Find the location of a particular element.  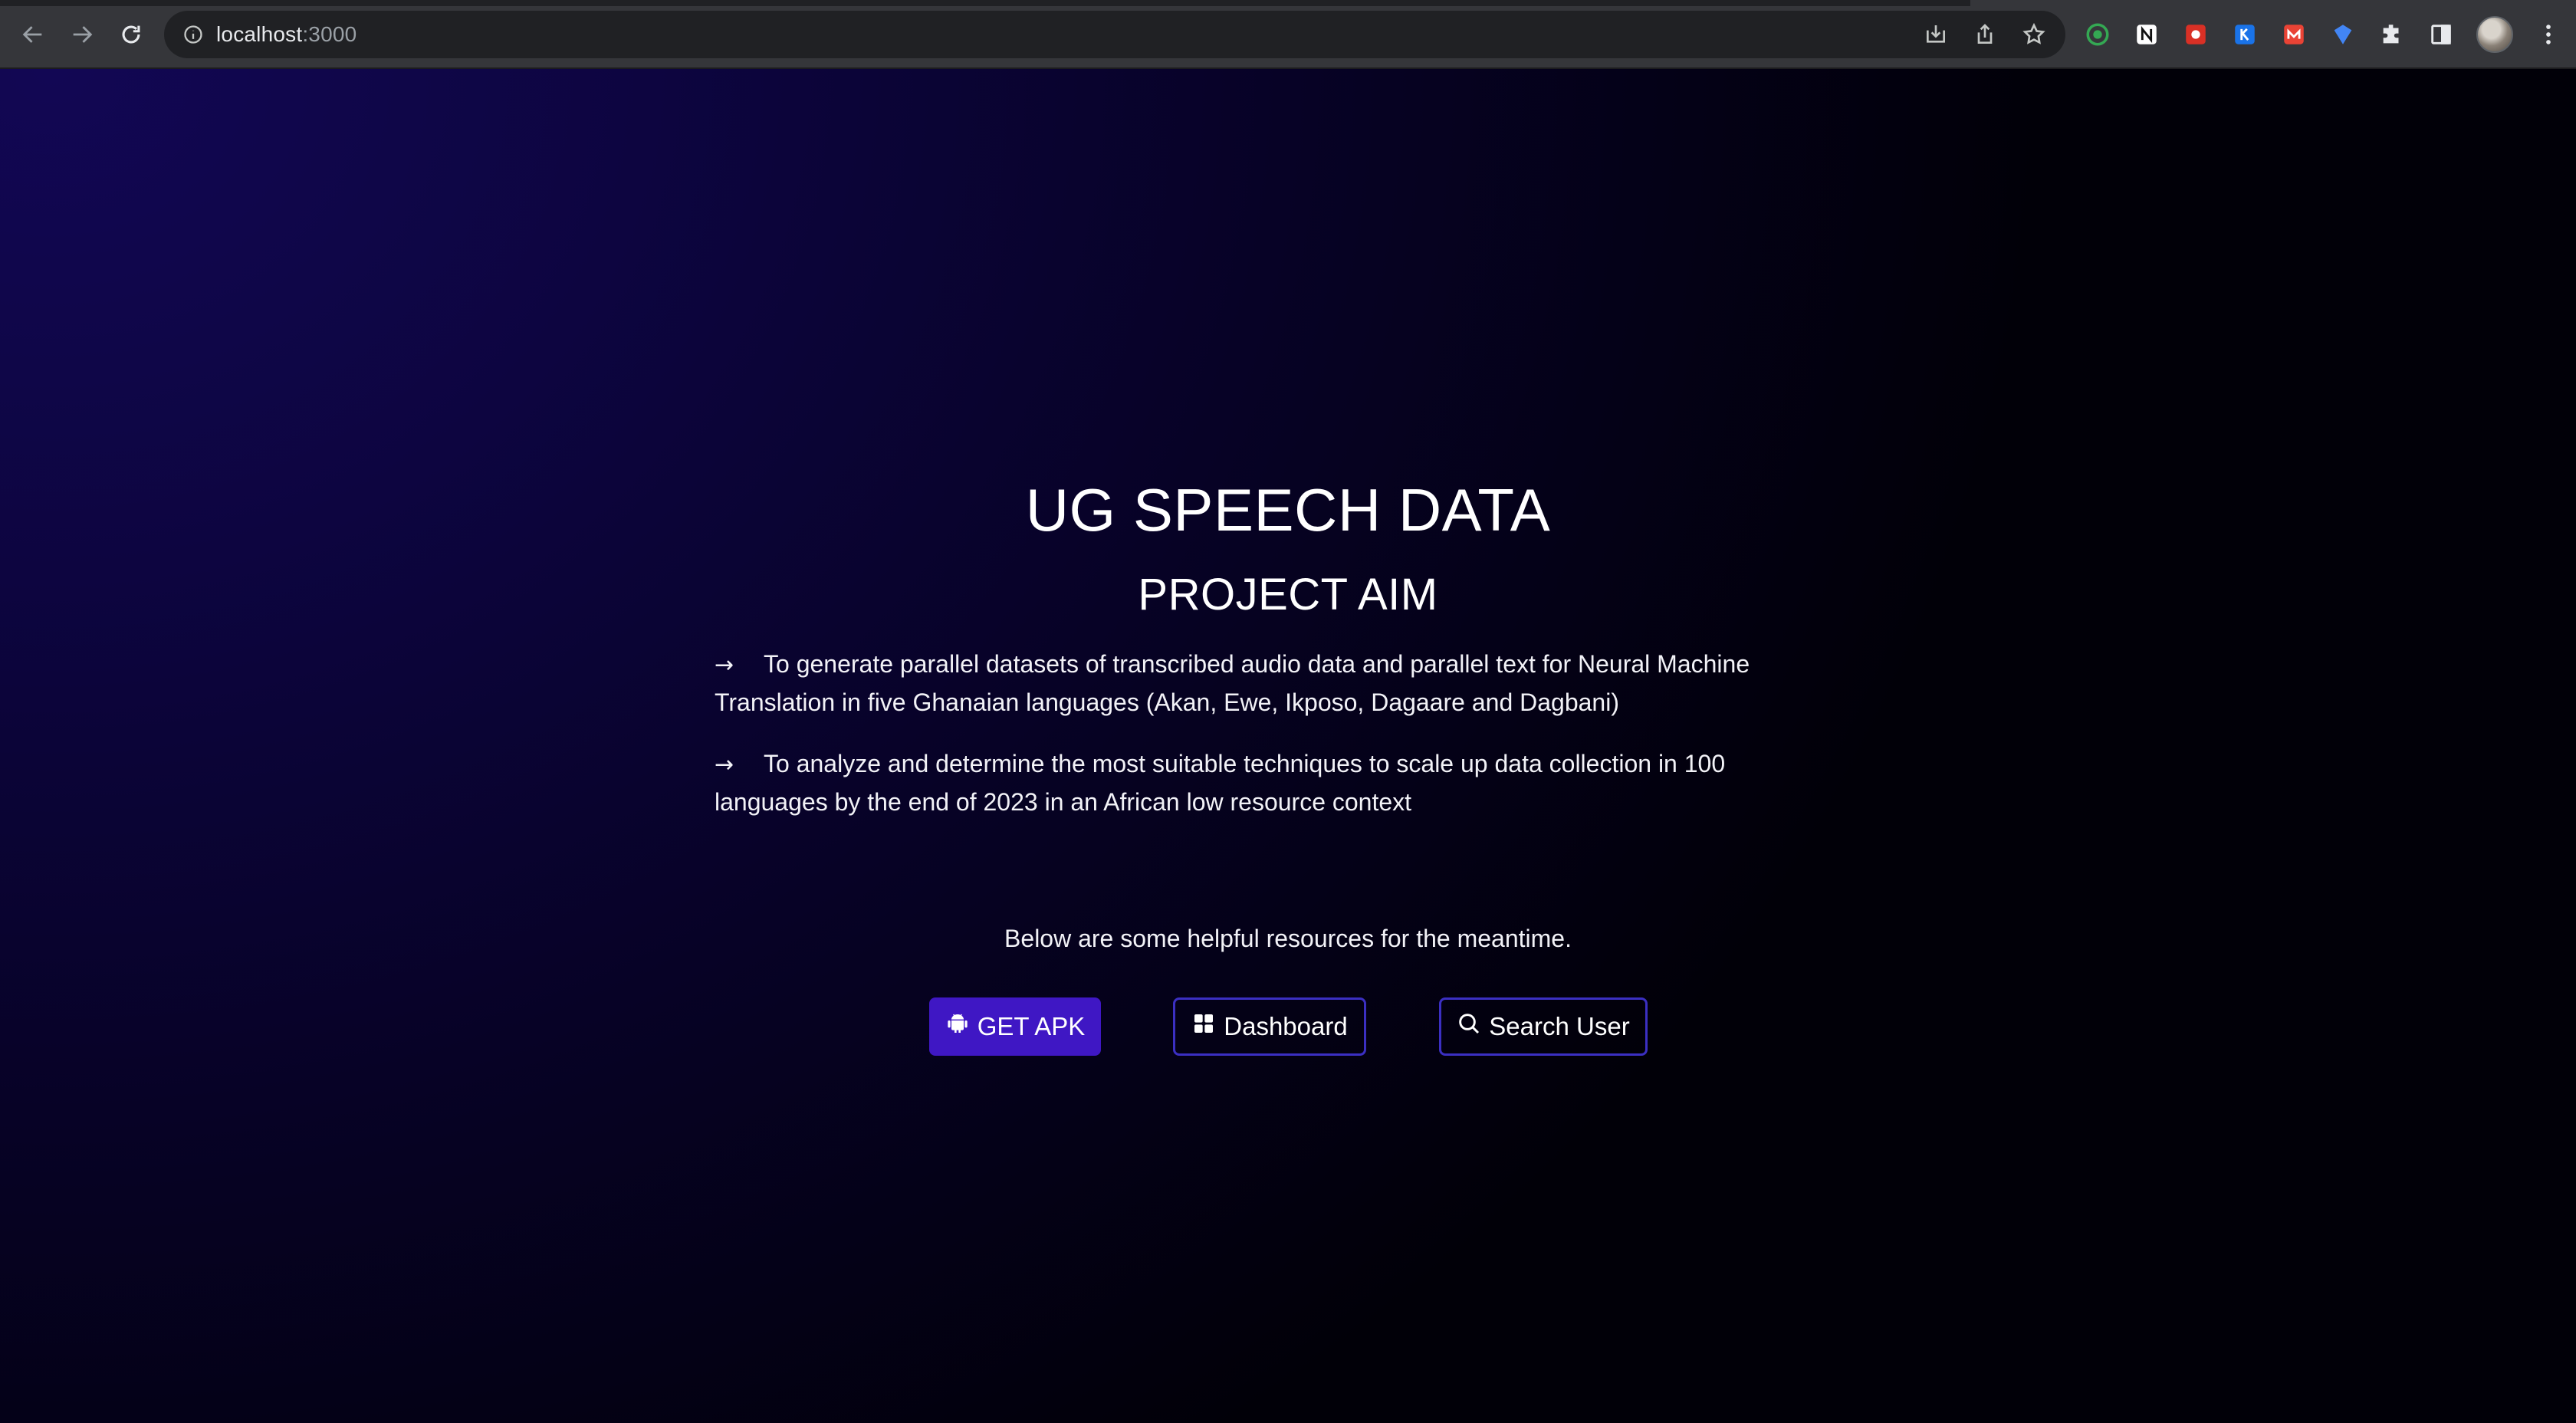

page-title: UG SPEECH DATA is located at coordinates (1288, 510).